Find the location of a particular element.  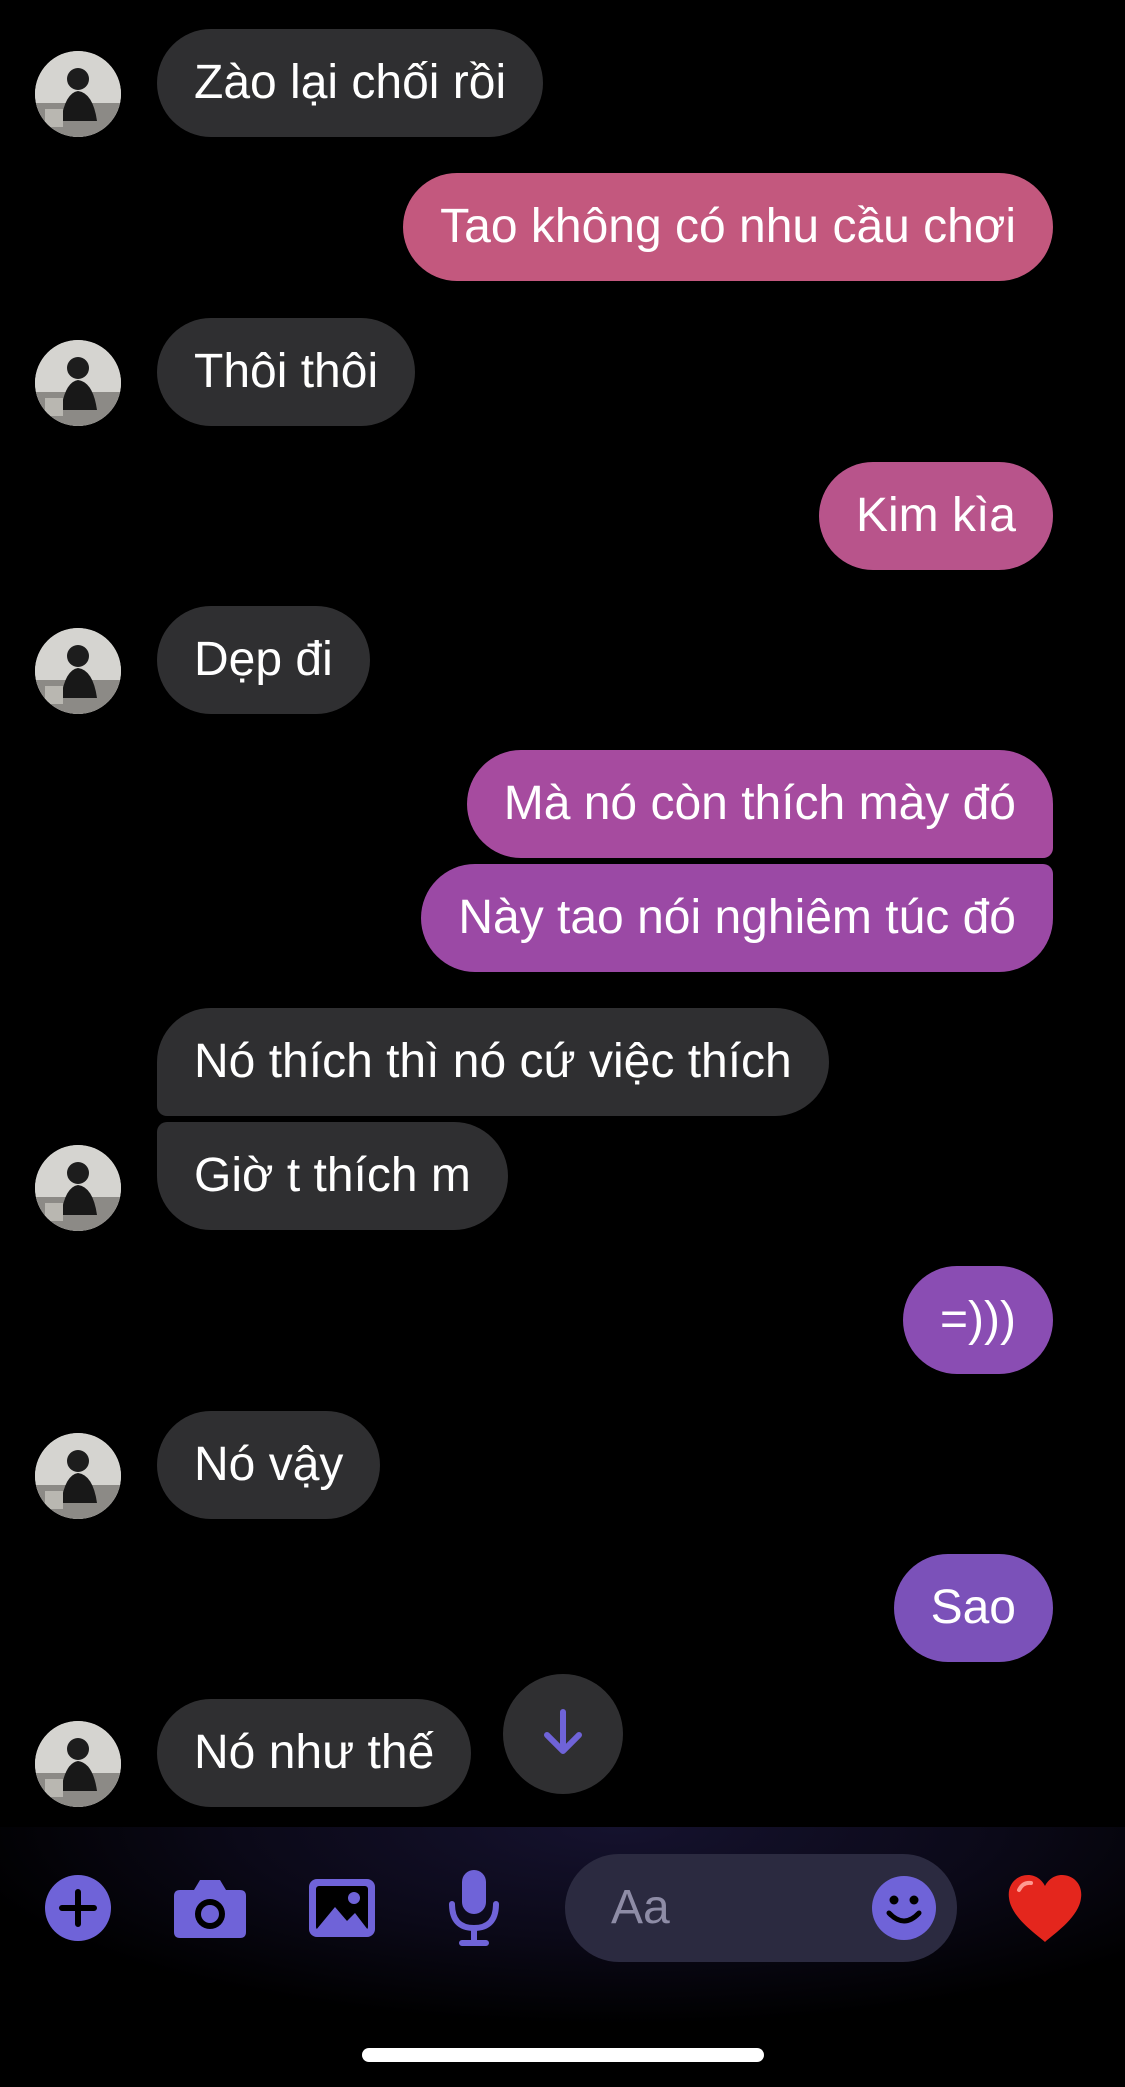

message-bubble-incoming: Nó thích thì nó cứ việc thích is located at coordinates (493, 1062).